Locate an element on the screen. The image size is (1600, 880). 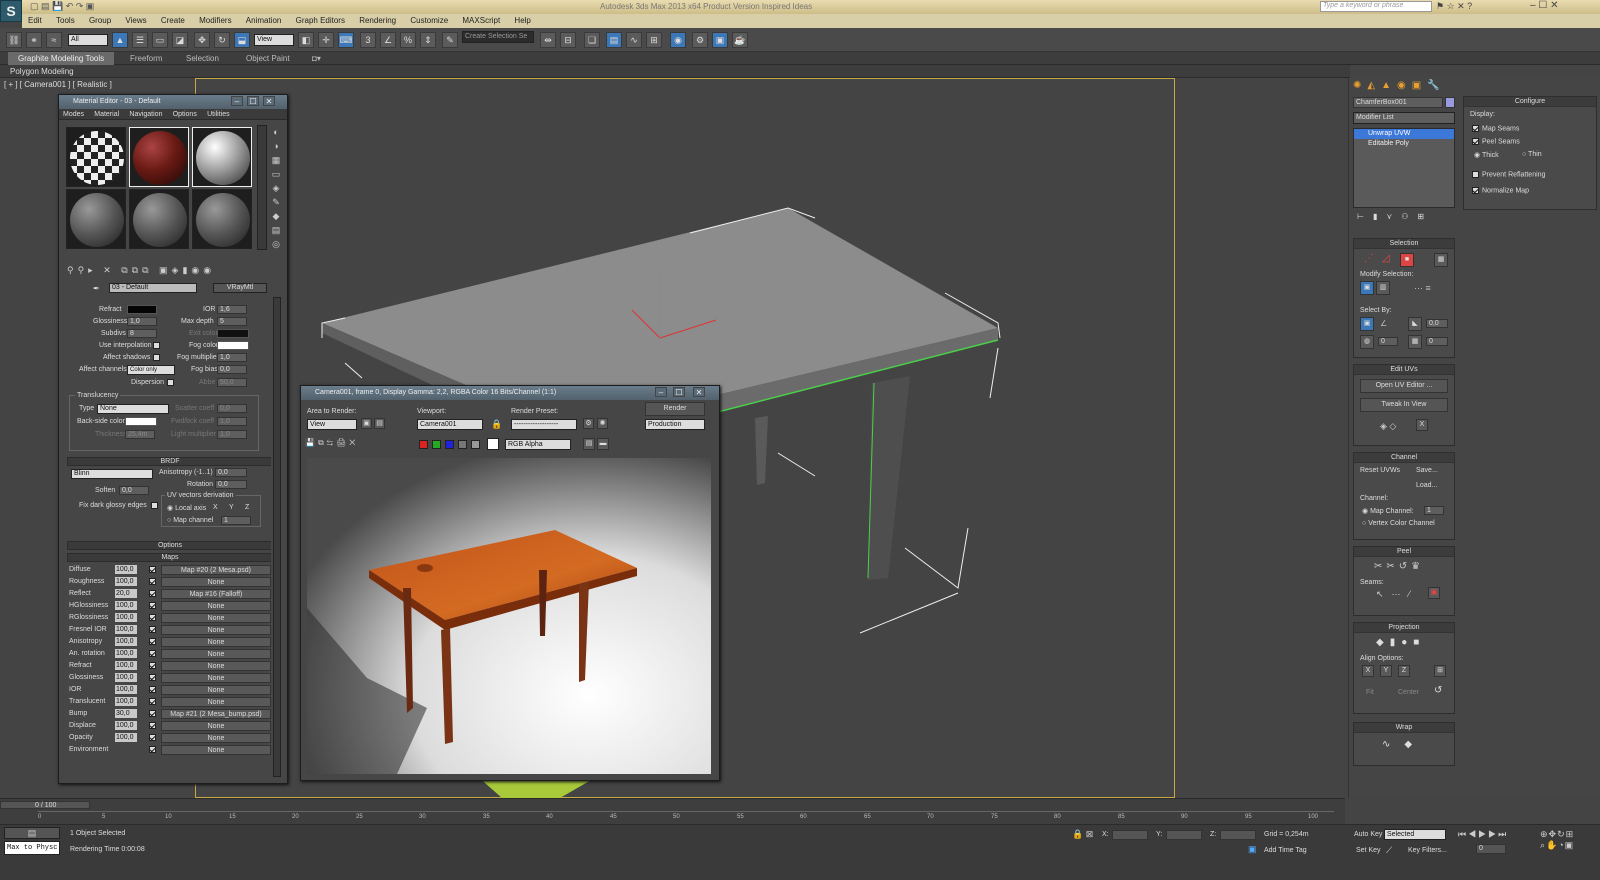
keyboard-shortcut-icon: ⌨ is located at coordinates (346, 40).